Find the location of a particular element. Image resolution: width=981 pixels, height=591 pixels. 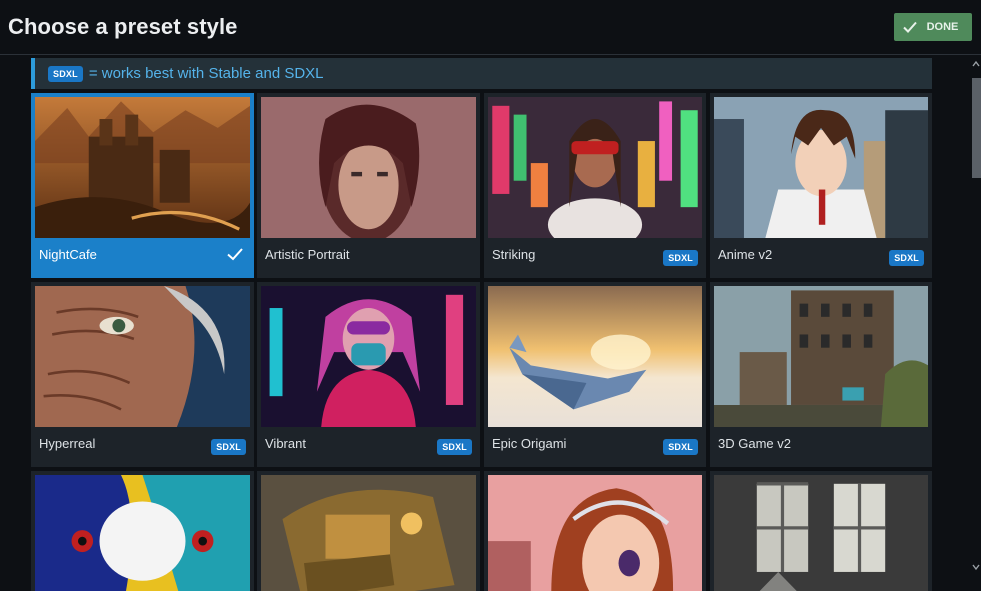

style-card-vibrant: Vibrant SDXL is located at coordinates (368, 374).